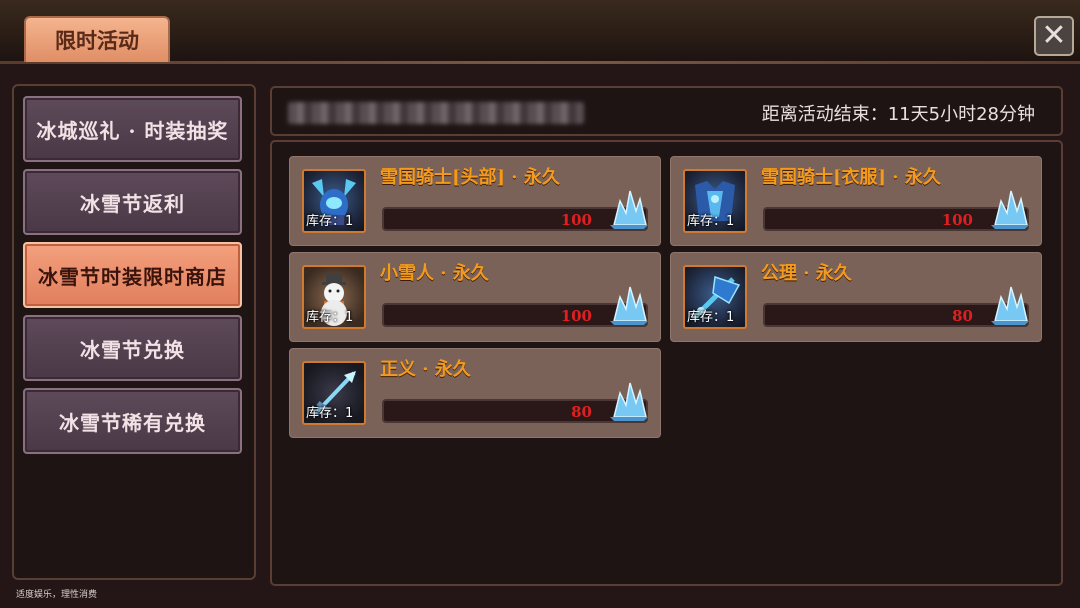 The width and height of the screenshot is (1080, 608). What do you see at coordinates (132, 202) in the screenshot?
I see `sidebar-item-rebate: 冰雪节返利` at bounding box center [132, 202].